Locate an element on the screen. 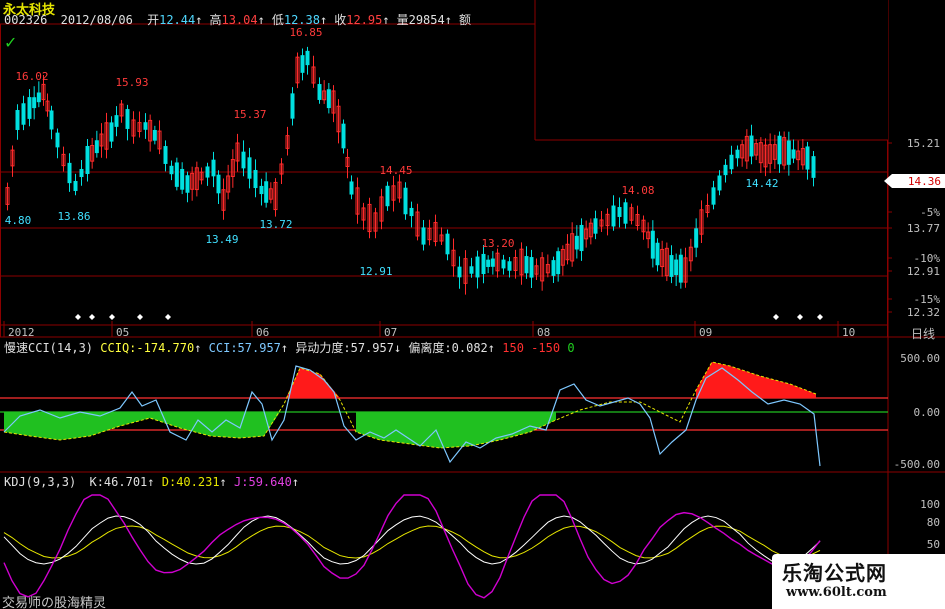  force-arrow: ↓ is located at coordinates (397, 348).